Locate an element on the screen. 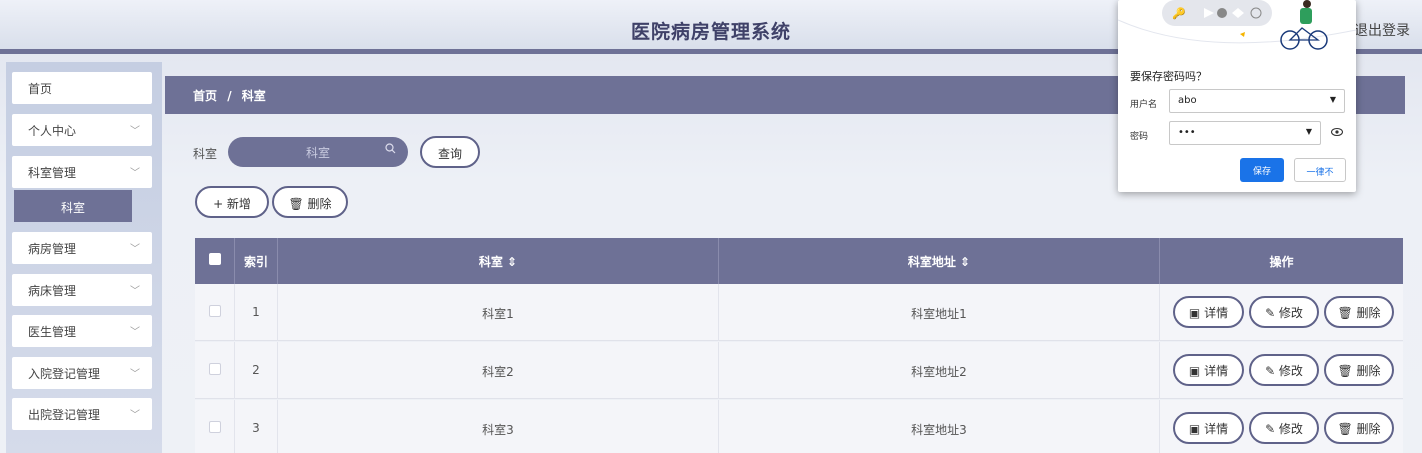  row-address: 科室地址3 is located at coordinates (939, 426).